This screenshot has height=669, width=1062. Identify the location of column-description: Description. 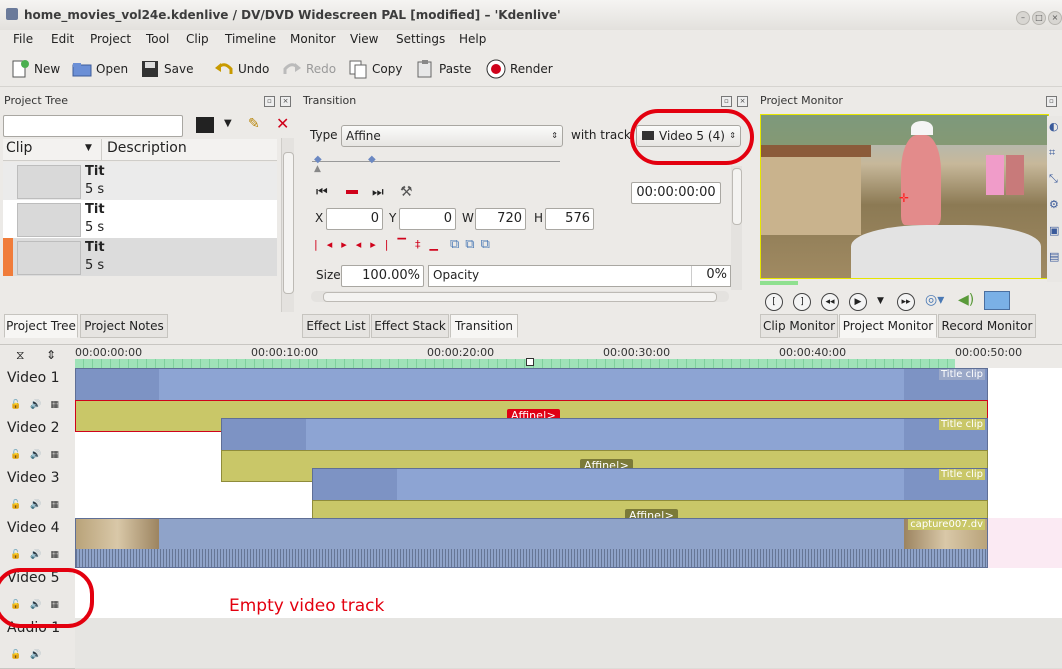
(147, 148).